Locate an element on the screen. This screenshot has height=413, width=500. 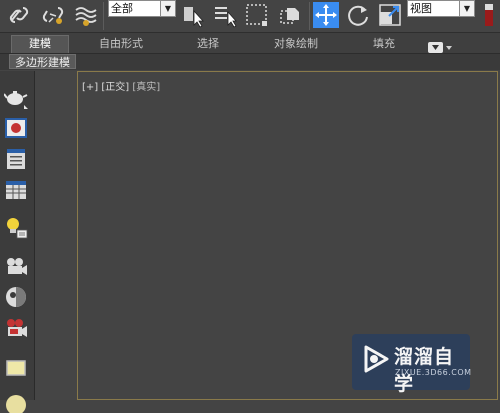
bind-space-warp-icon is located at coordinates (85, 15).